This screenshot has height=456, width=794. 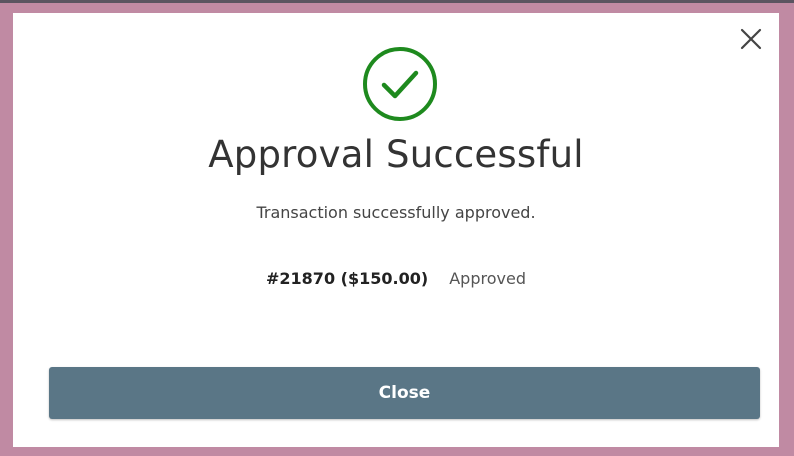 What do you see at coordinates (396, 212) in the screenshot?
I see `dialog-message: Transaction successfully approved.` at bounding box center [396, 212].